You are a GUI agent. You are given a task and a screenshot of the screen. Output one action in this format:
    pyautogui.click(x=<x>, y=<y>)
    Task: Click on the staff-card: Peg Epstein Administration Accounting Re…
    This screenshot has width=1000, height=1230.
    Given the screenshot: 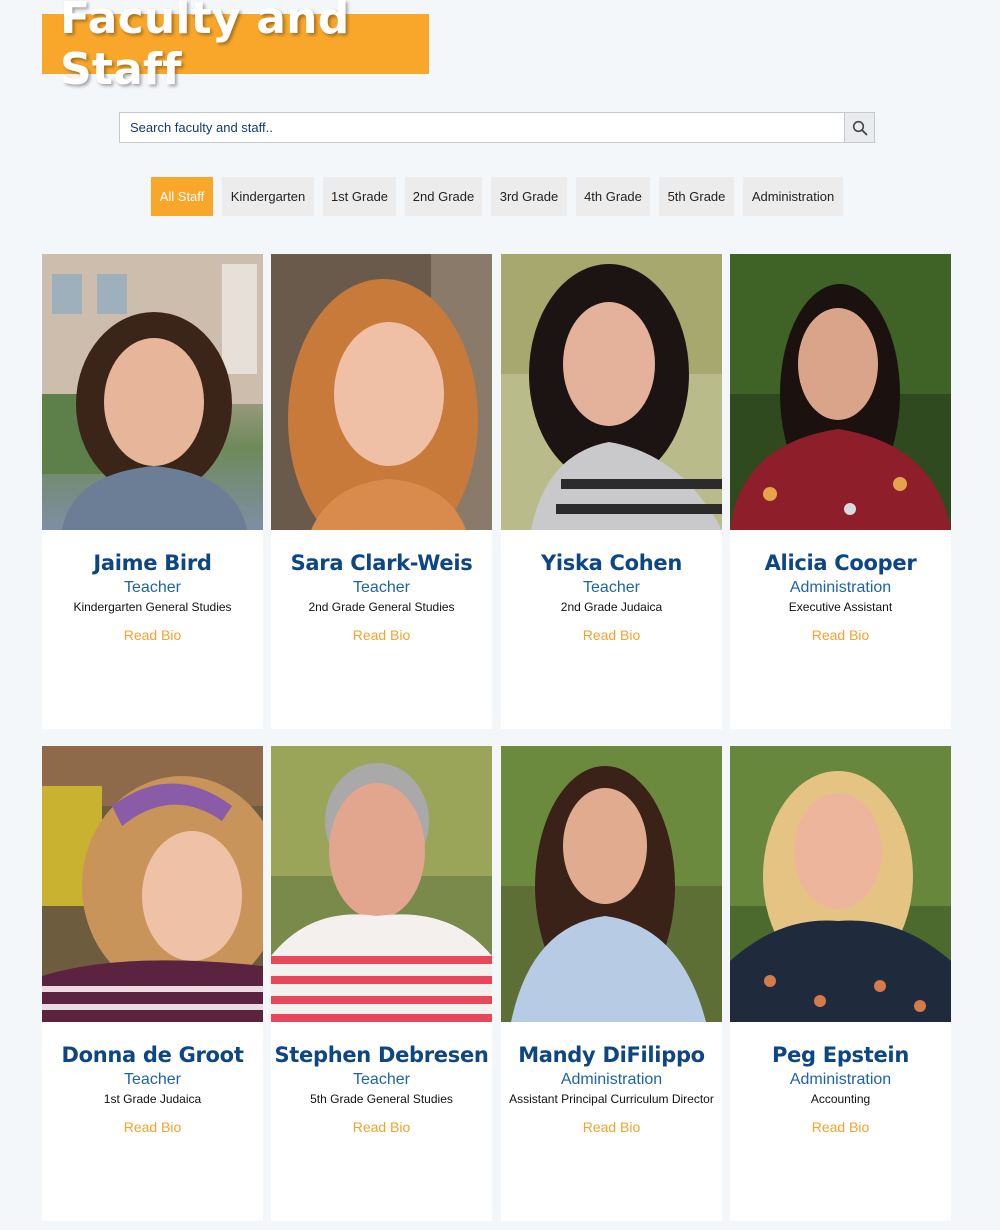 What is the action you would take?
    pyautogui.click(x=840, y=983)
    